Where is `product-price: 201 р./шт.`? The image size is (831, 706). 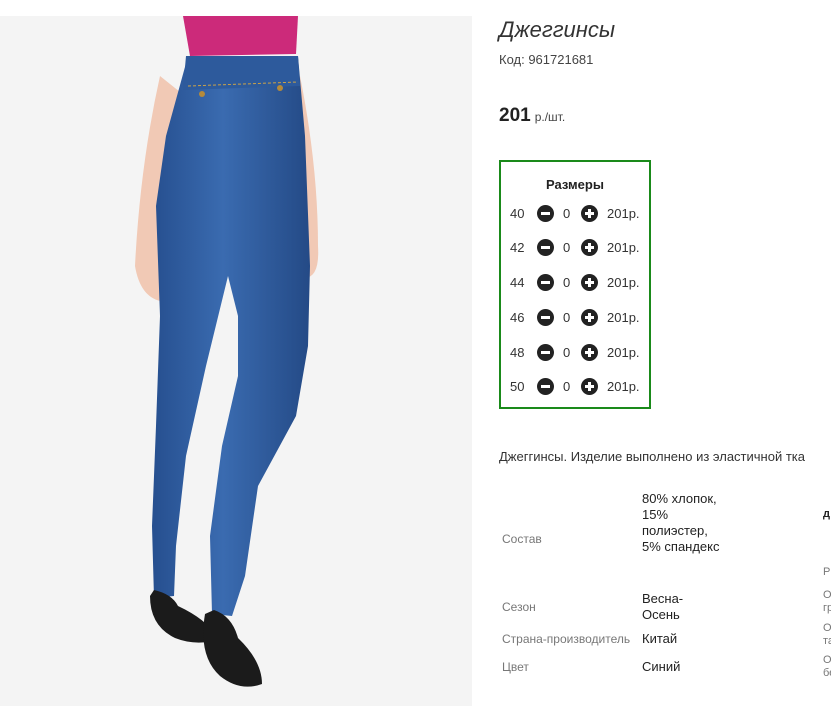 product-price: 201 р./шт. is located at coordinates (532, 116).